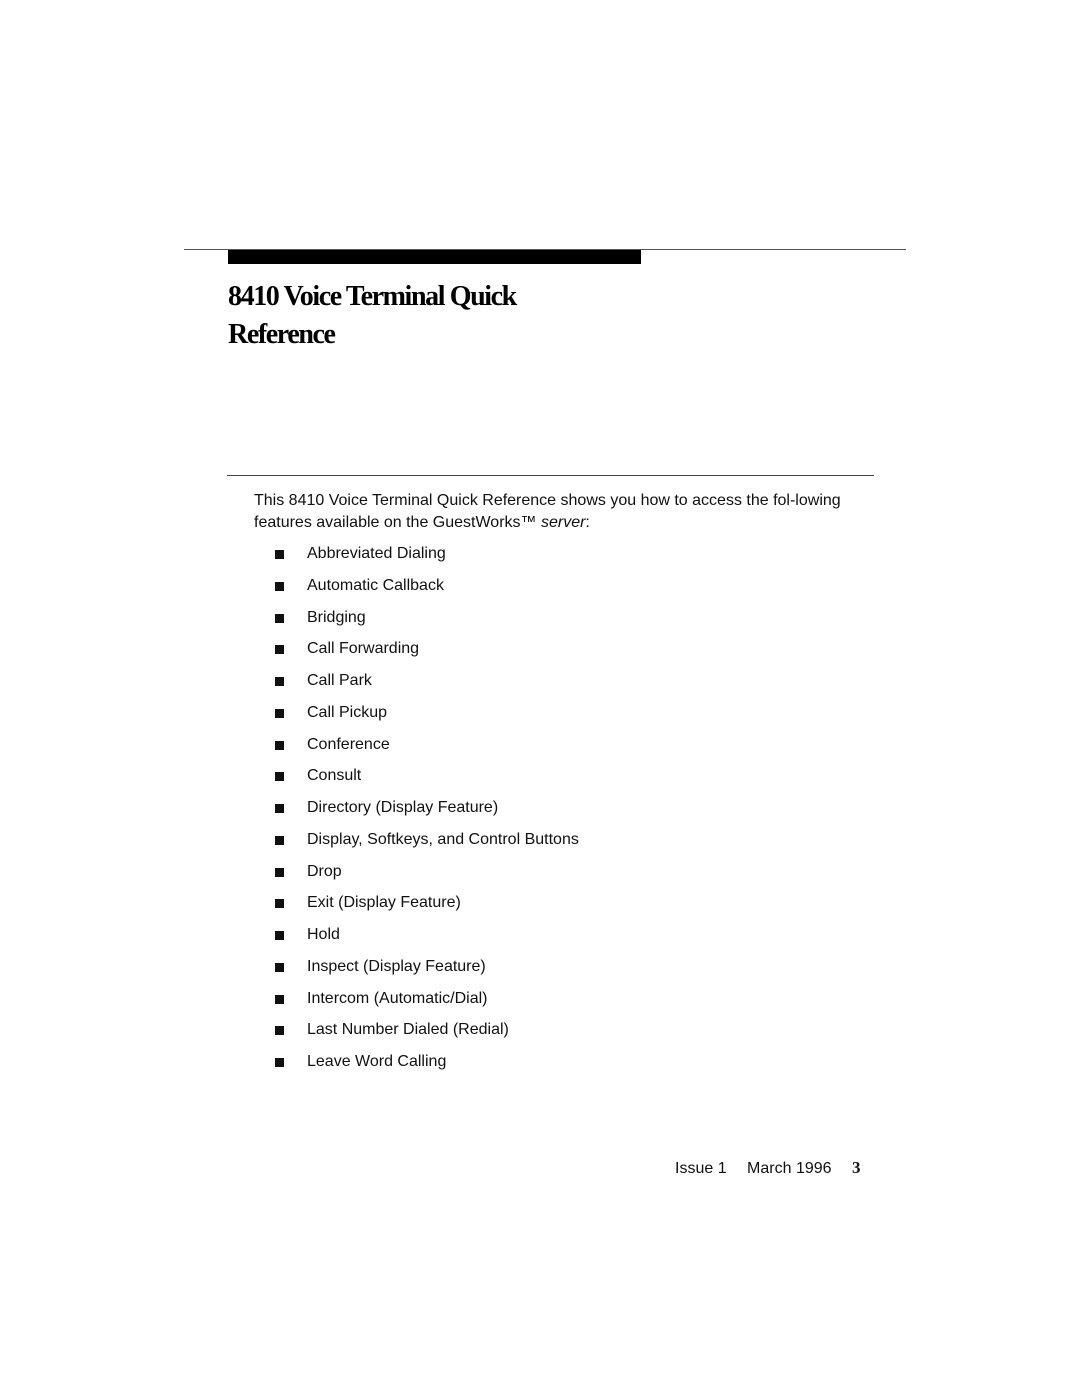  I want to click on feature-label: Inspect (Display Feature), so click(396, 966).